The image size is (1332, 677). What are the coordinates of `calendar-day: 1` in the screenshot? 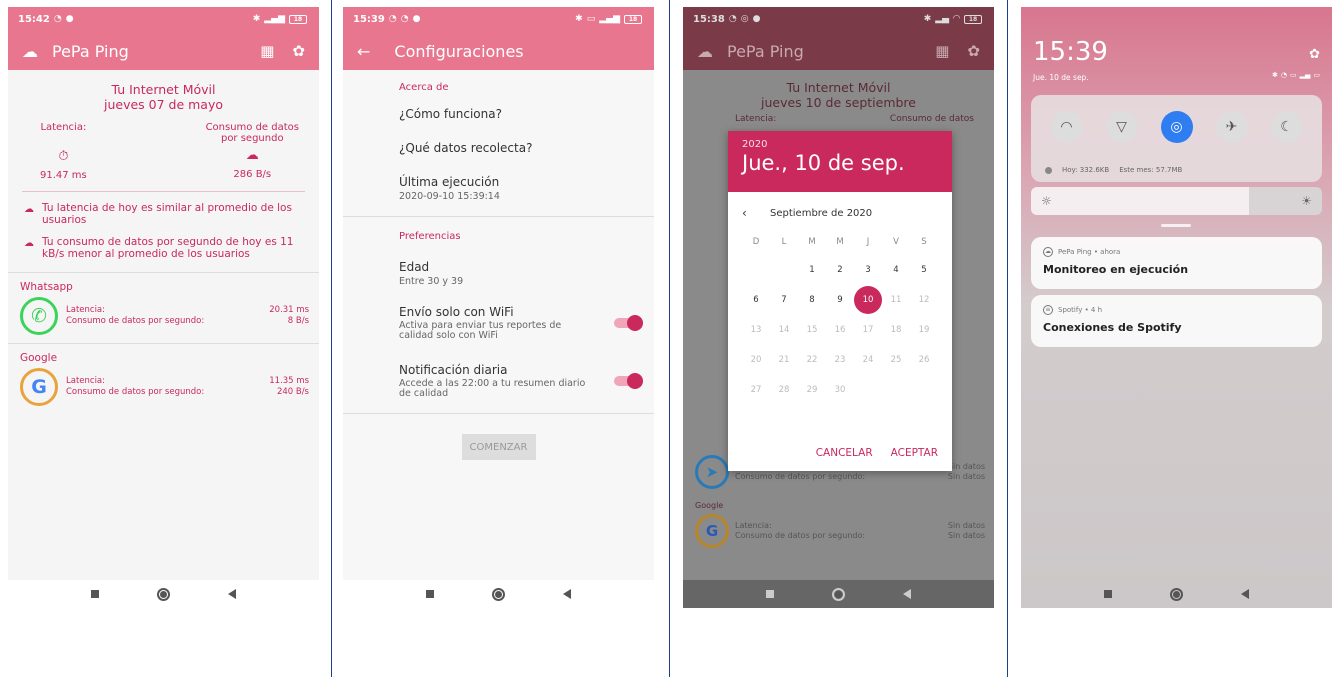 It's located at (812, 270).